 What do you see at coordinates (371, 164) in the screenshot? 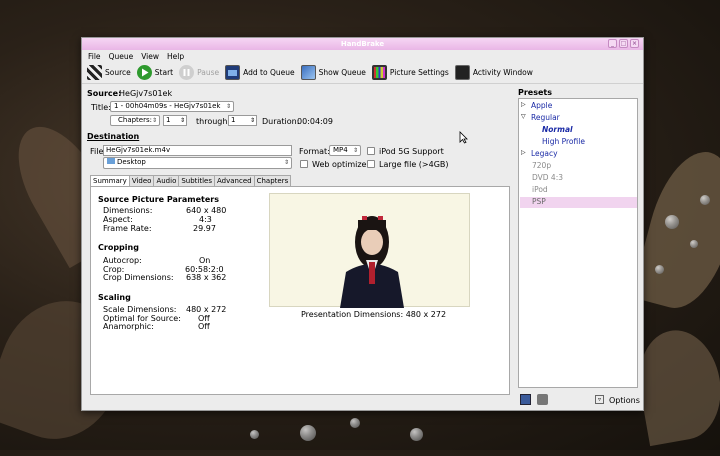
I see `large-file-checkbox` at bounding box center [371, 164].